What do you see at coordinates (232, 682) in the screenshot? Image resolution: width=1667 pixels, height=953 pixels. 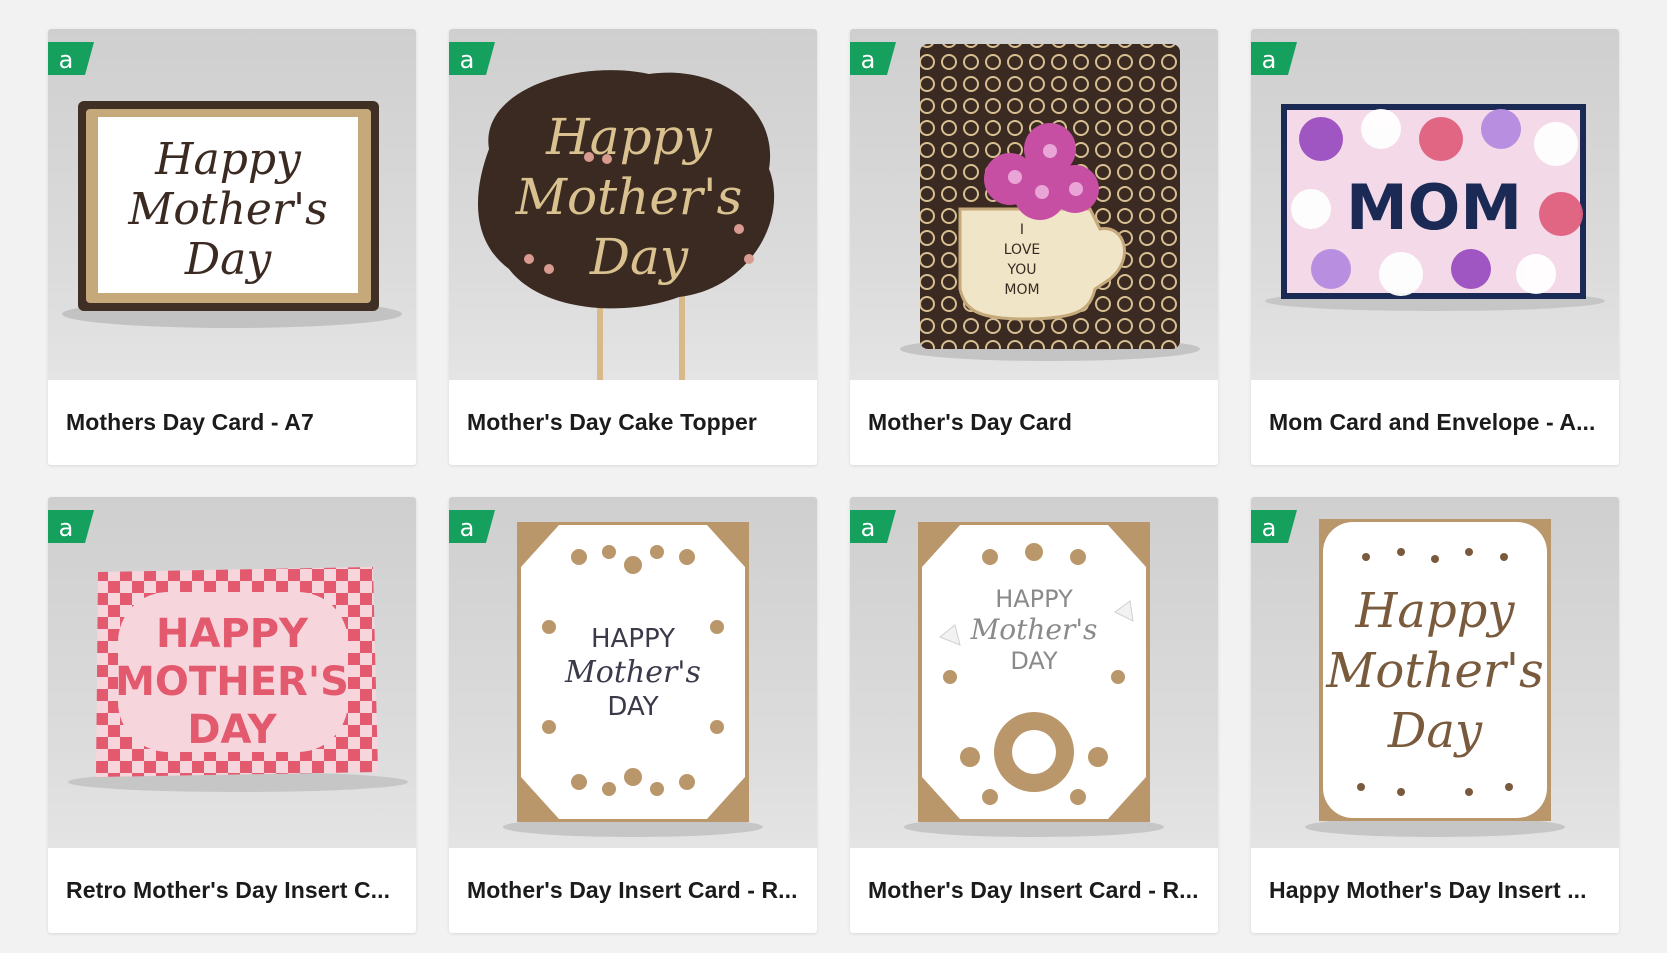 I see `svg-text: MOTHER'S` at bounding box center [232, 682].